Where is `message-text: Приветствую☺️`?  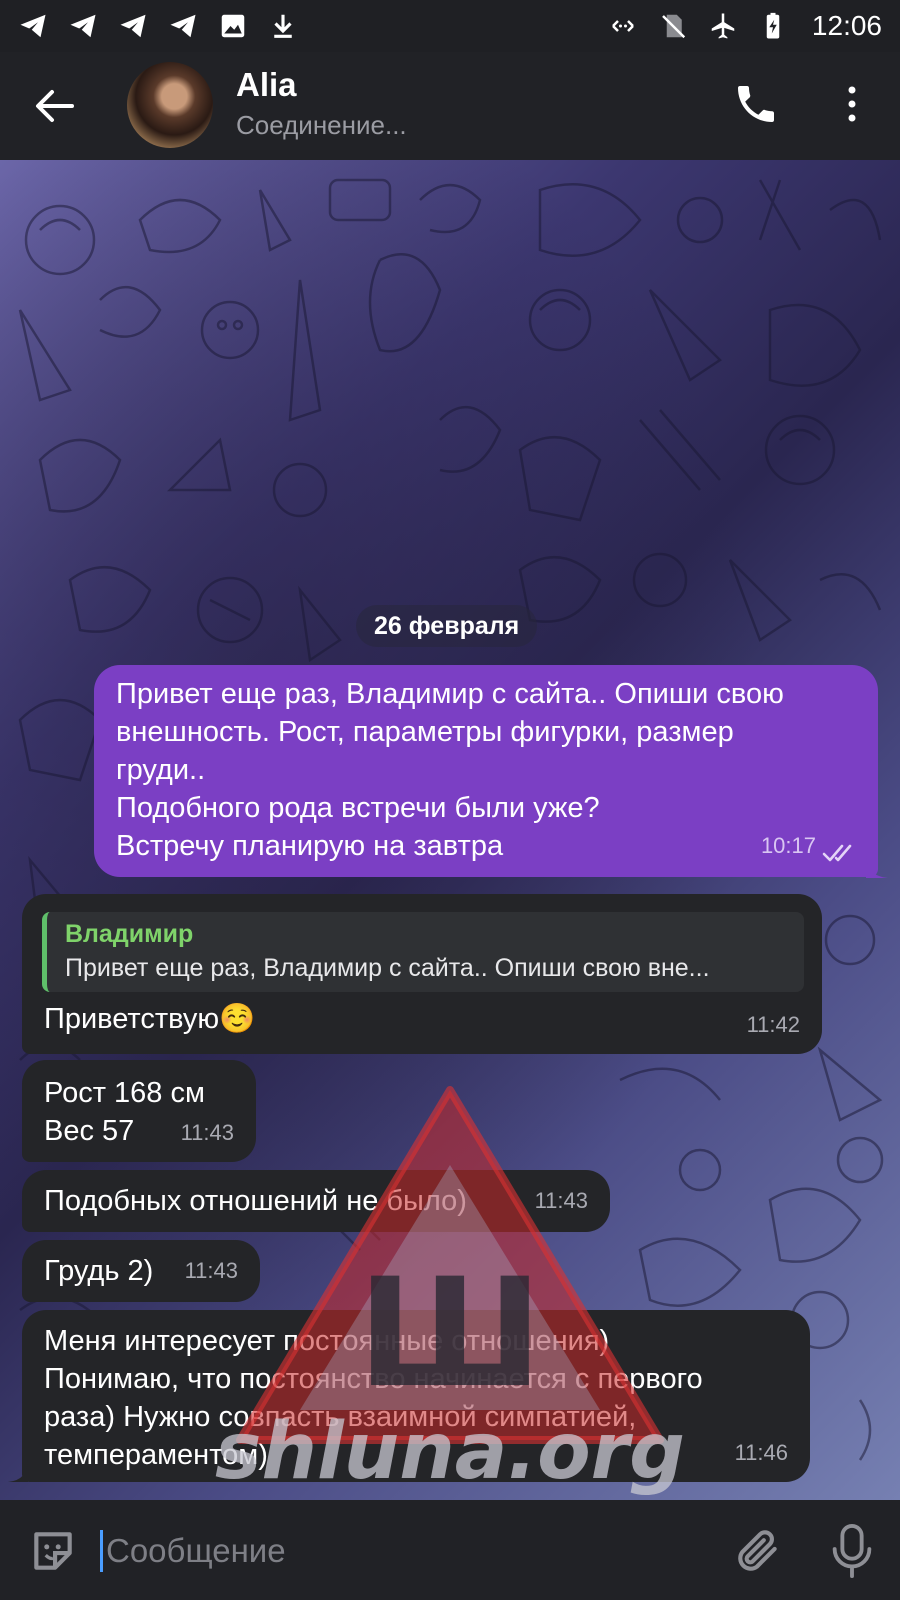 message-text: Приветствую☺️ is located at coordinates (150, 1019).